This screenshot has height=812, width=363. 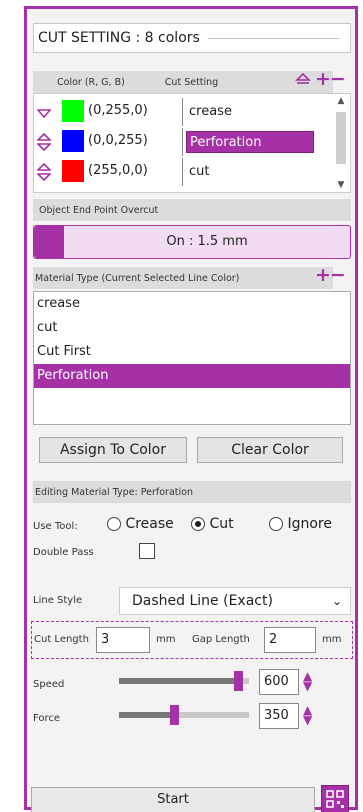 I want to click on remove-color-icon: −, so click(x=338, y=79).